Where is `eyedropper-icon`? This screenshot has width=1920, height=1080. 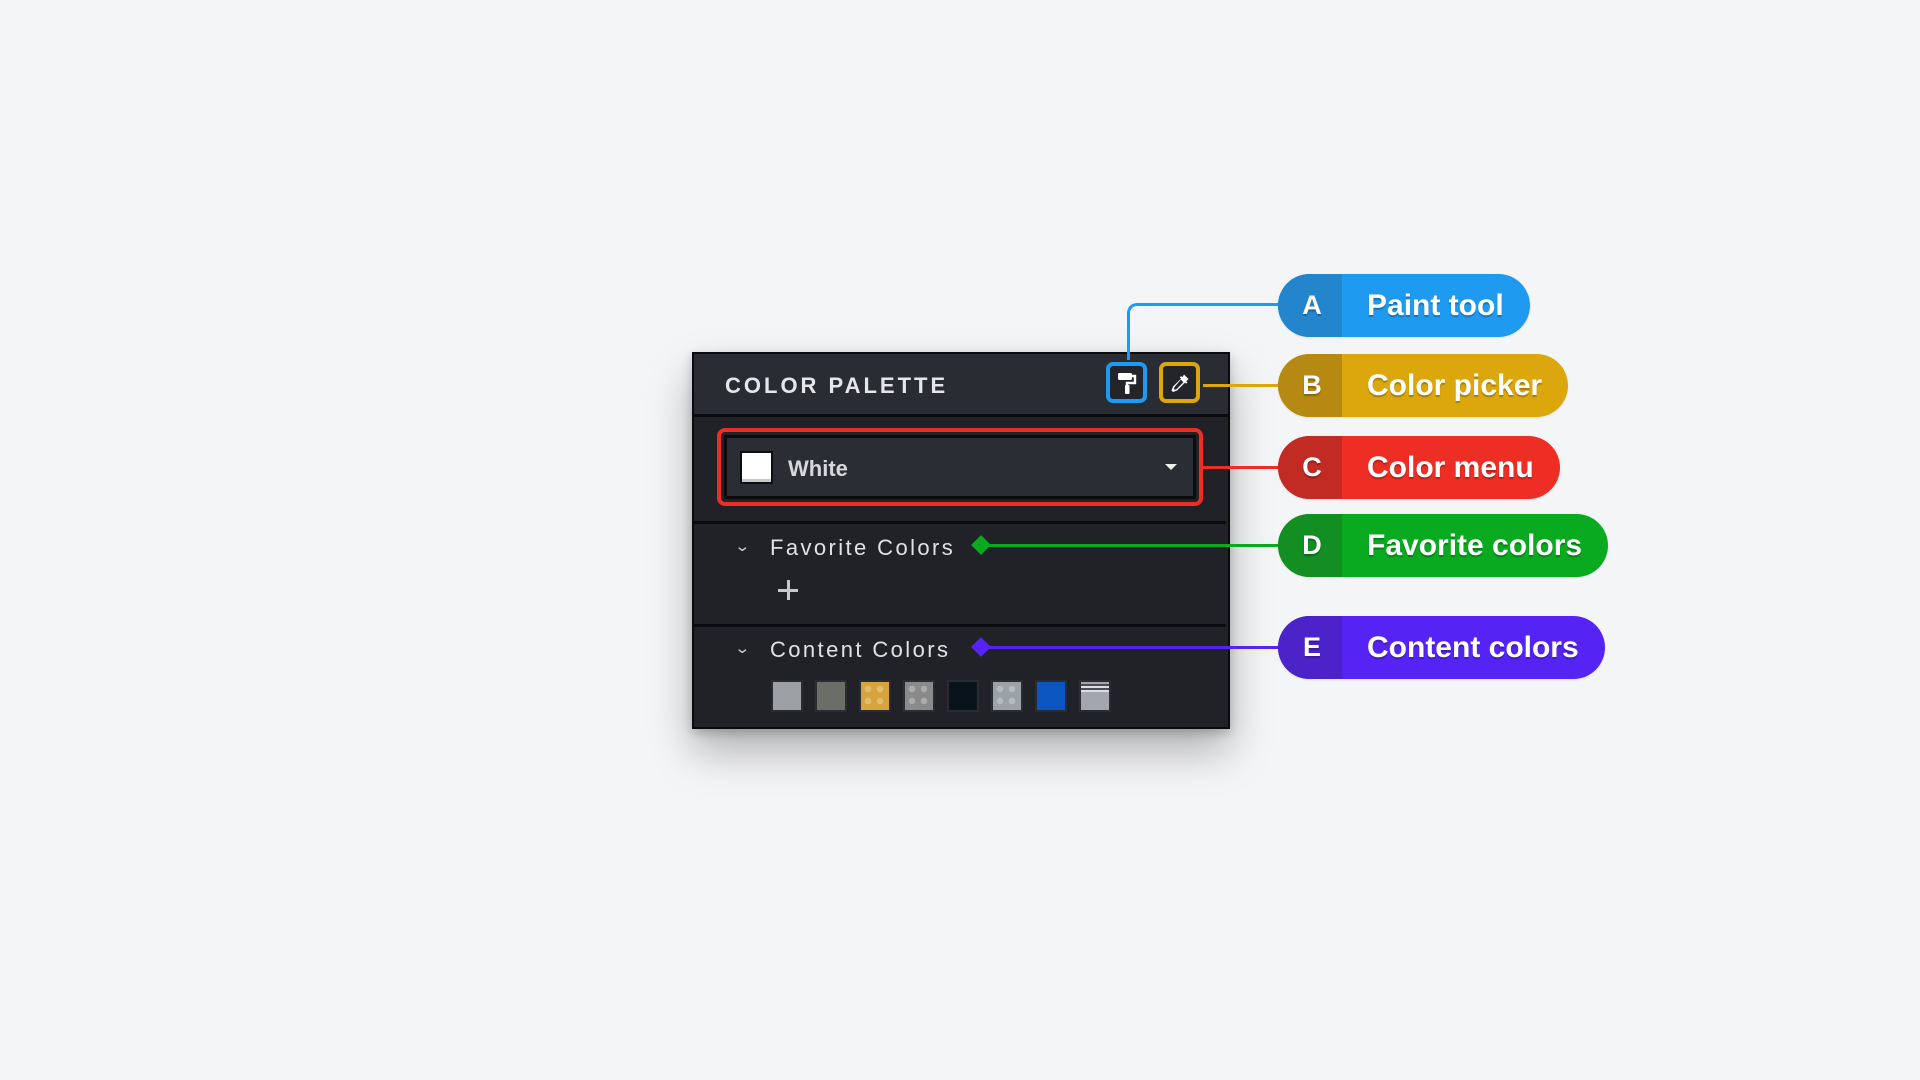
eyedropper-icon is located at coordinates (1179, 383).